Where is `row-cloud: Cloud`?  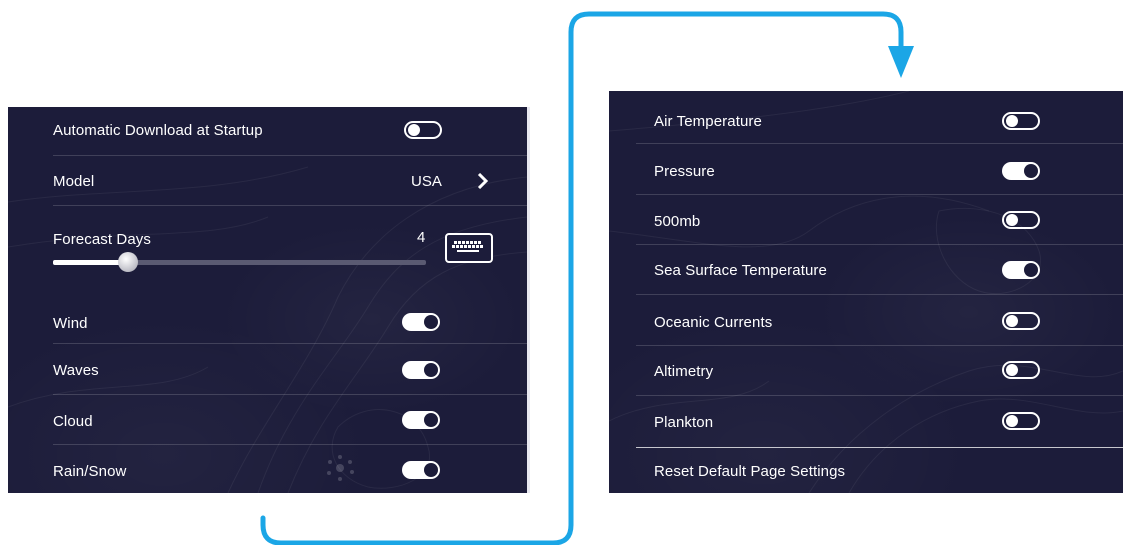
row-cloud: Cloud is located at coordinates (290, 421).